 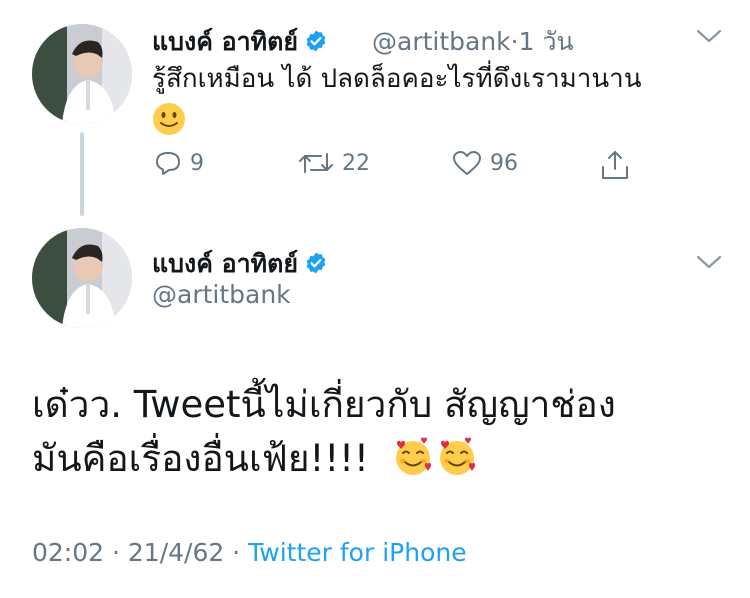 I want to click on reply-button: 9, so click(x=179, y=163).